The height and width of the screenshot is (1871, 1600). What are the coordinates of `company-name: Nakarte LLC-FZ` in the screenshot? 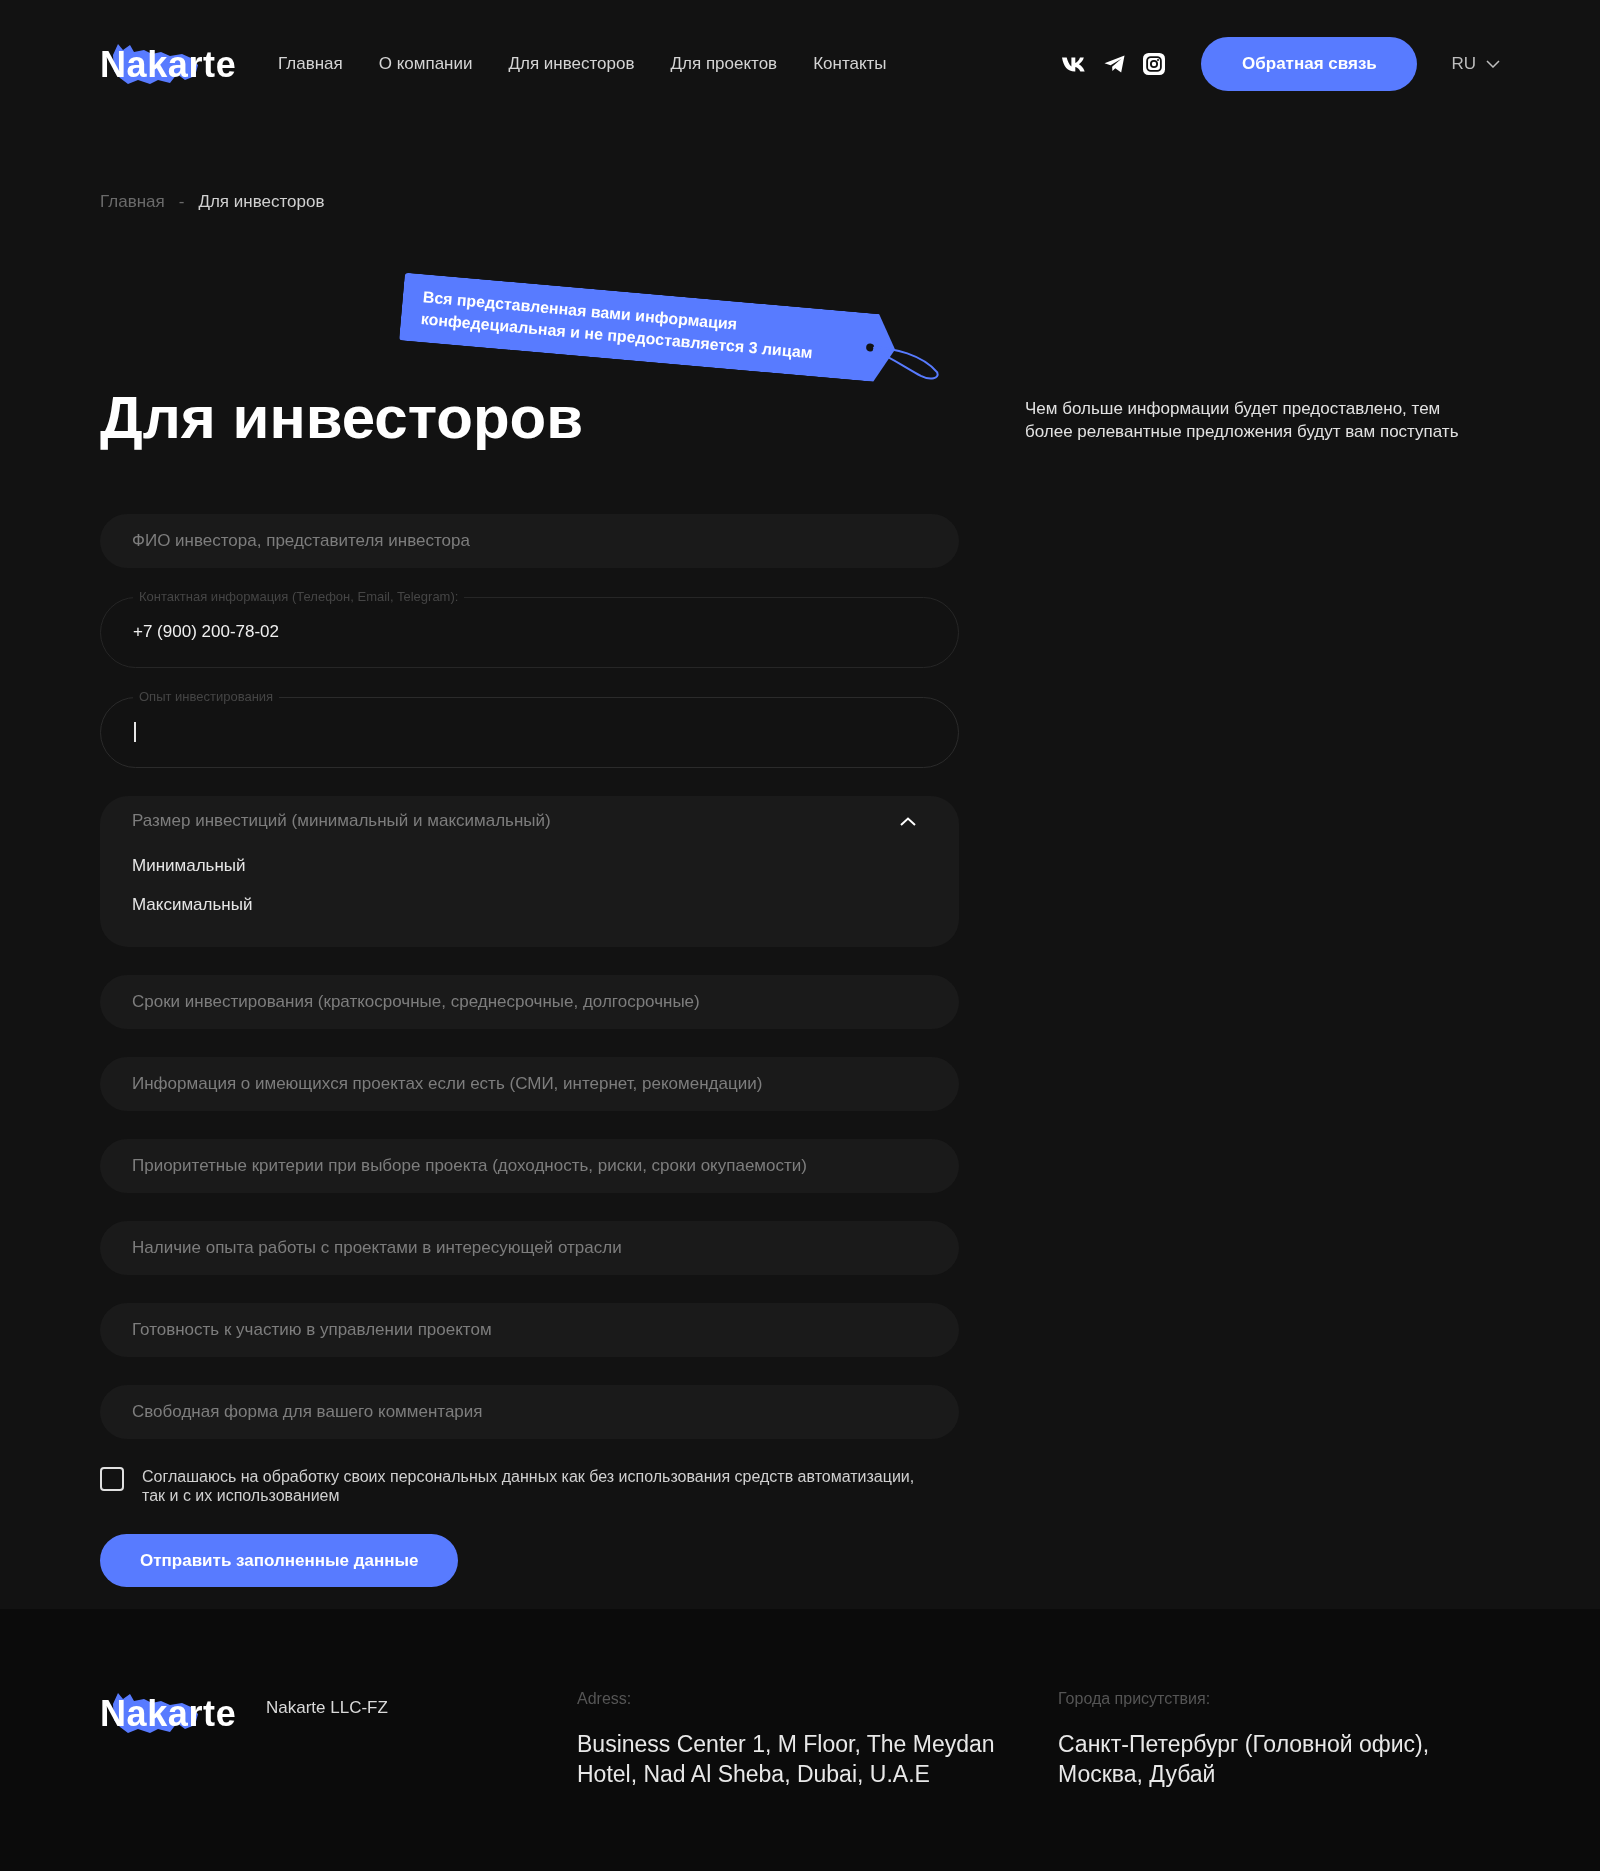 It's located at (327, 1708).